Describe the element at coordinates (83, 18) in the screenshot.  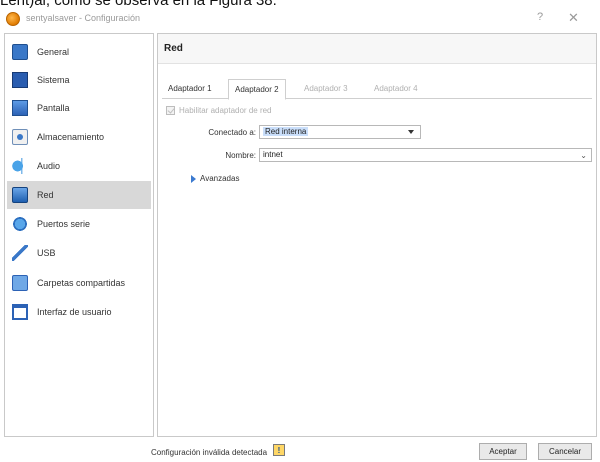
I see `window-title: sentyalsaver - Configuración` at that location.